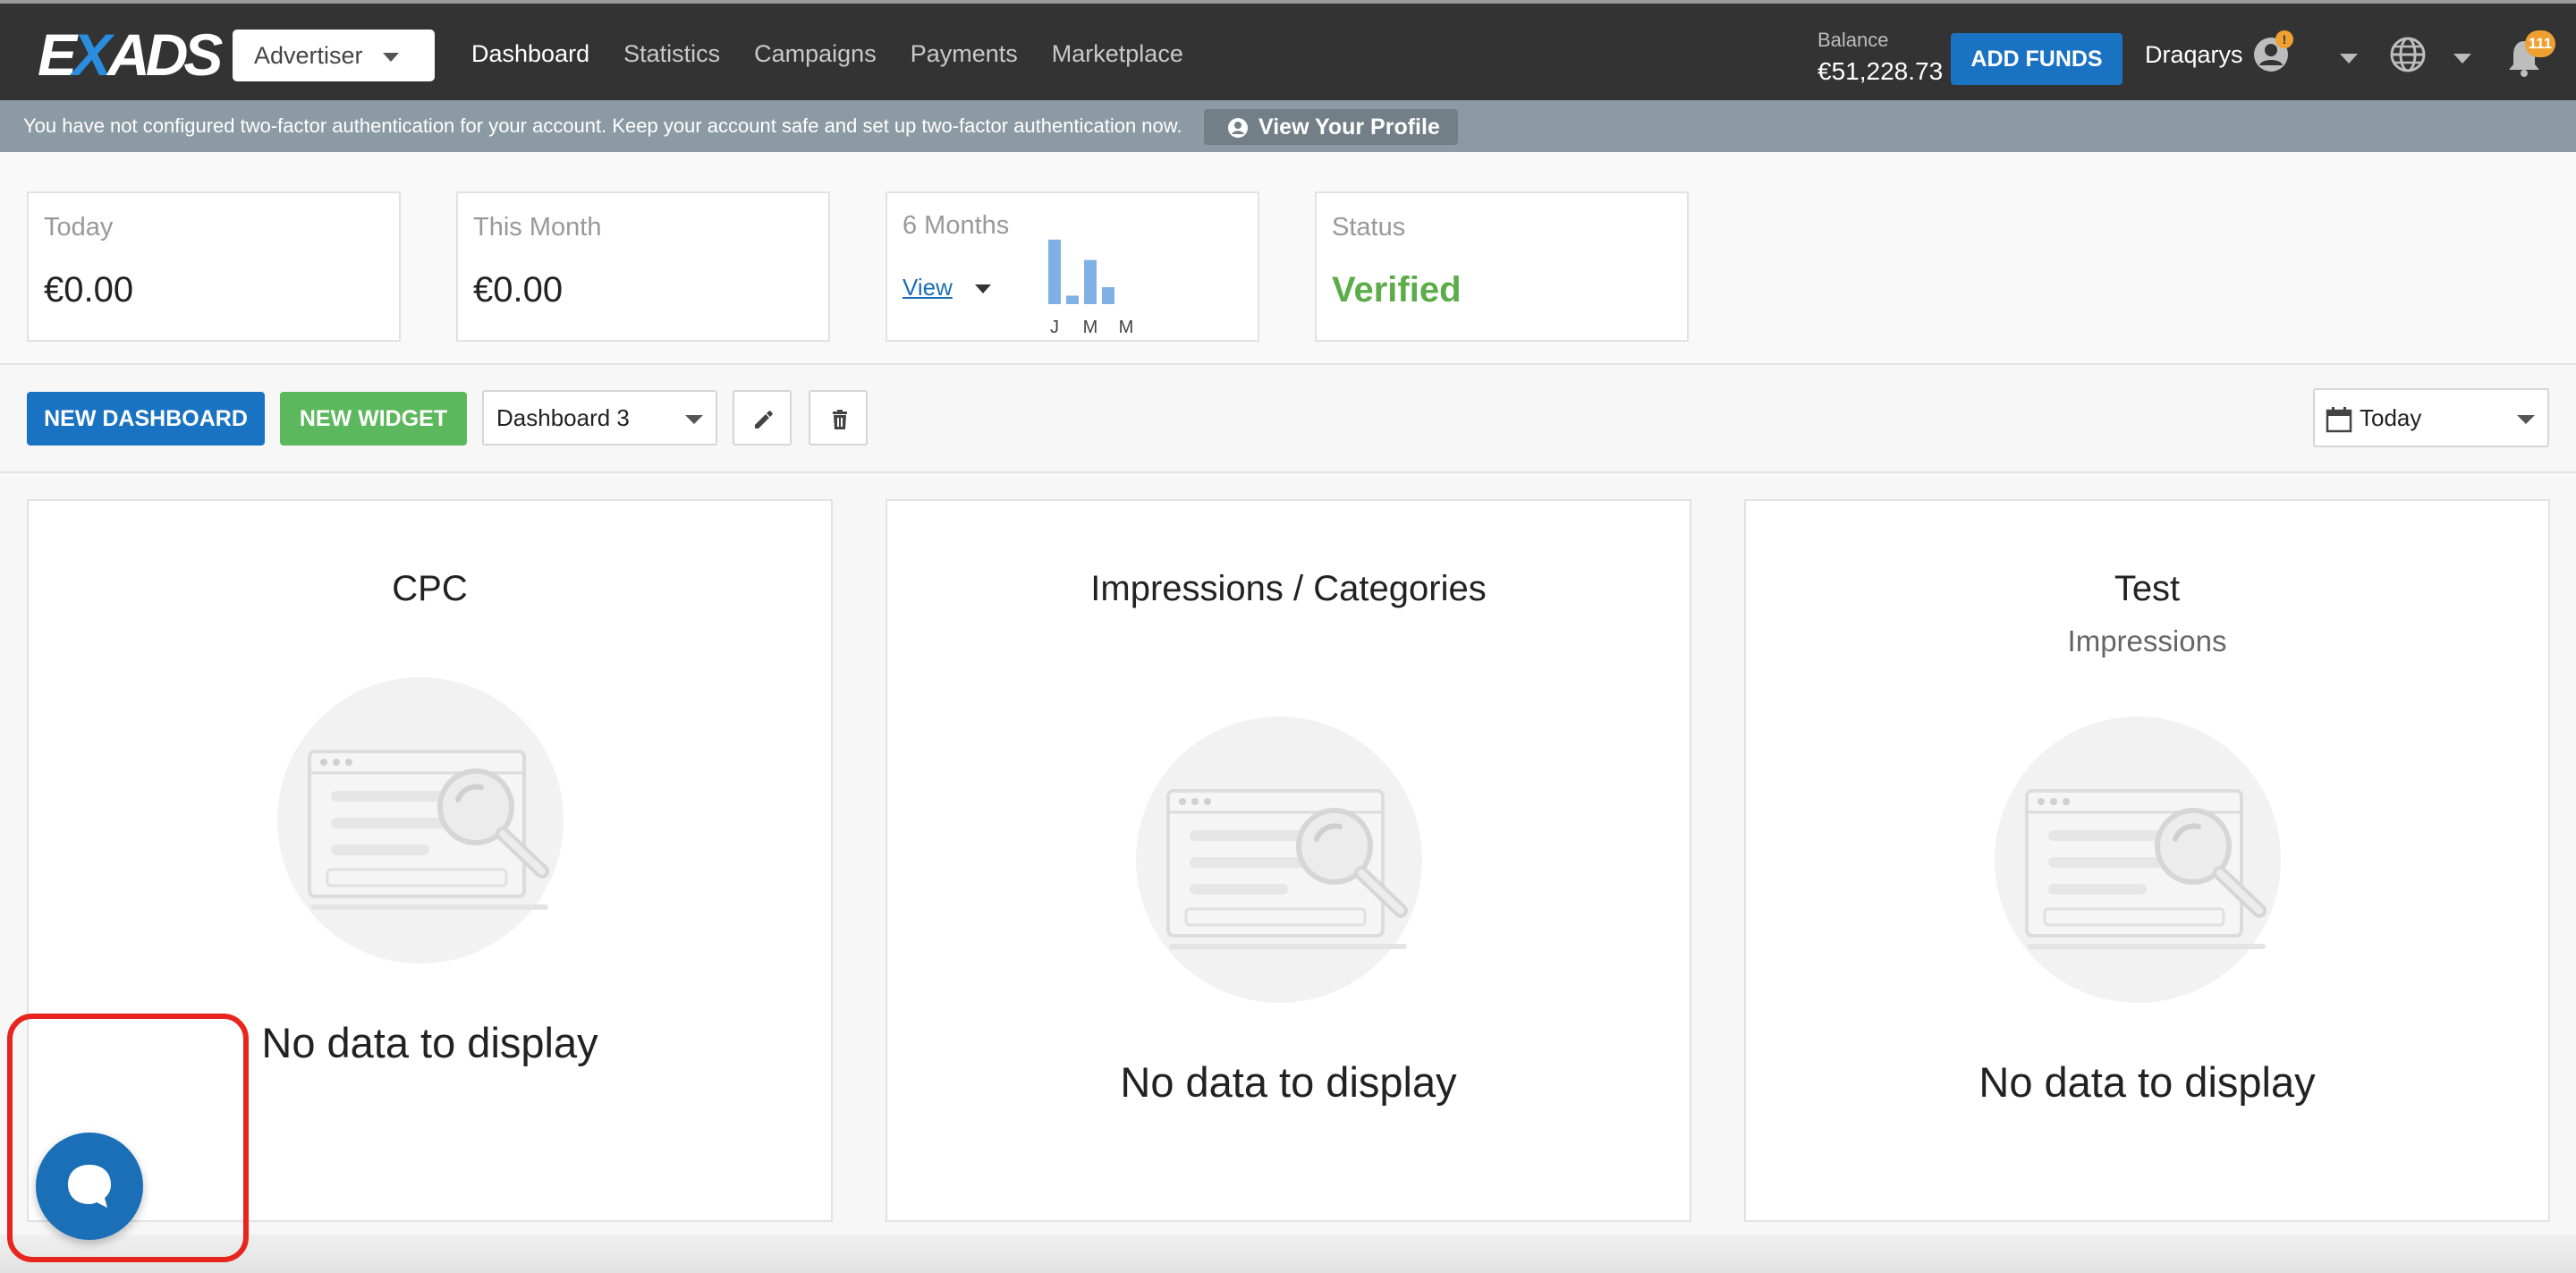 This screenshot has height=1273, width=2576. I want to click on view-profile-button: View Your Profile, so click(1331, 127).